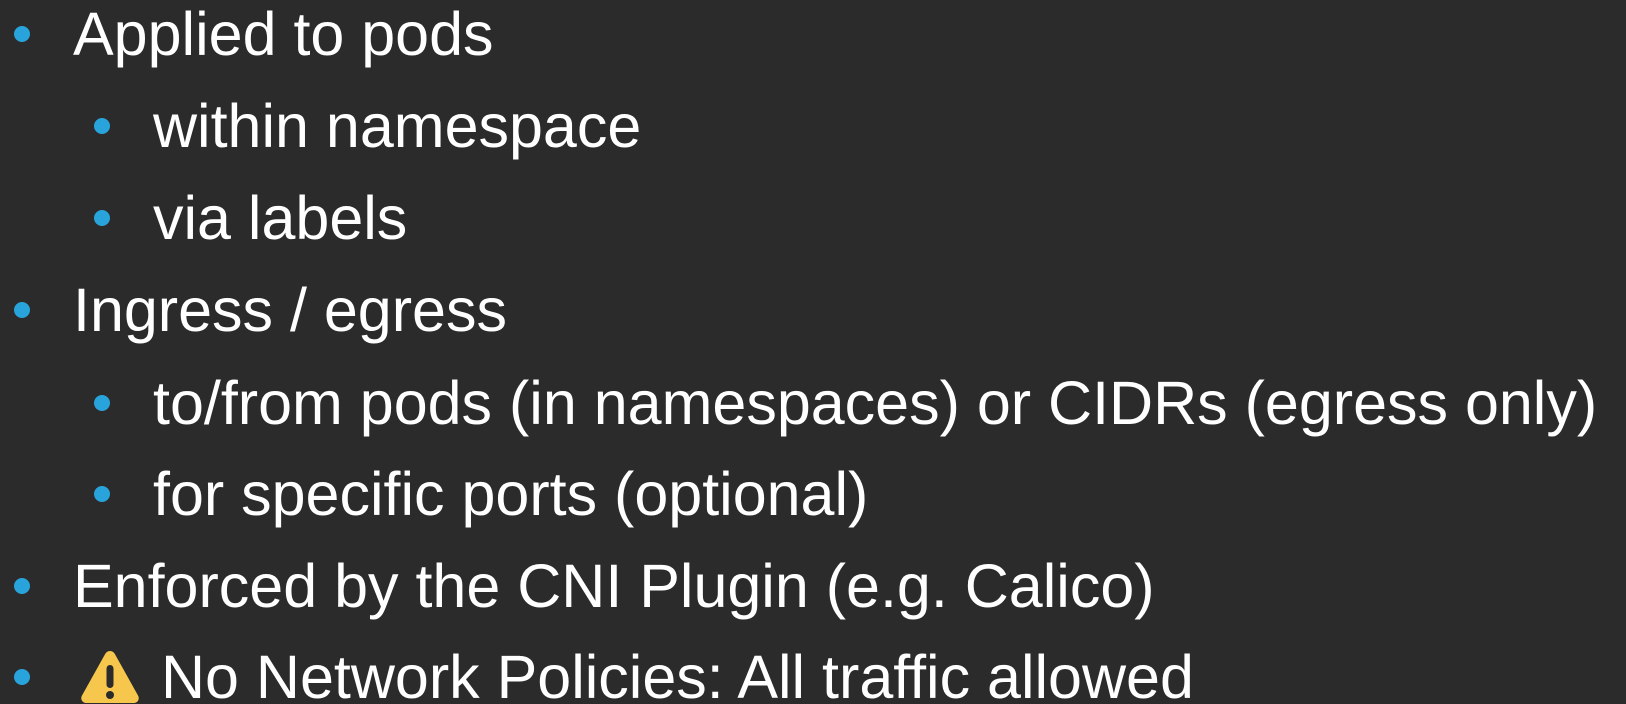 The image size is (1626, 704). I want to click on warning-icon, so click(110, 677).